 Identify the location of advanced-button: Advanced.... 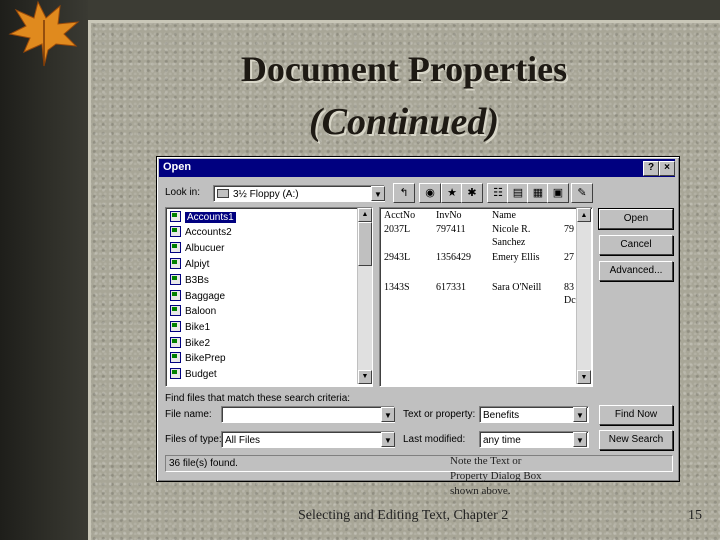
(636, 271).